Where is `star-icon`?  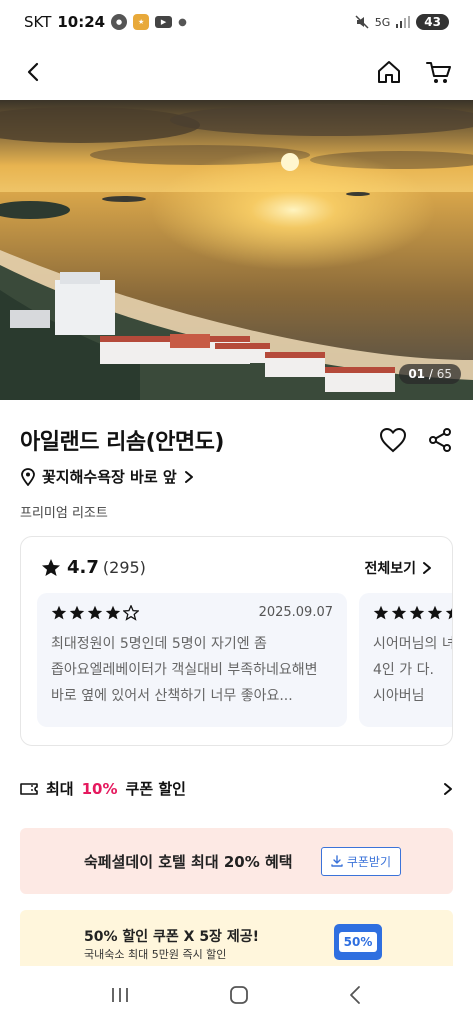
star-icon is located at coordinates (51, 567).